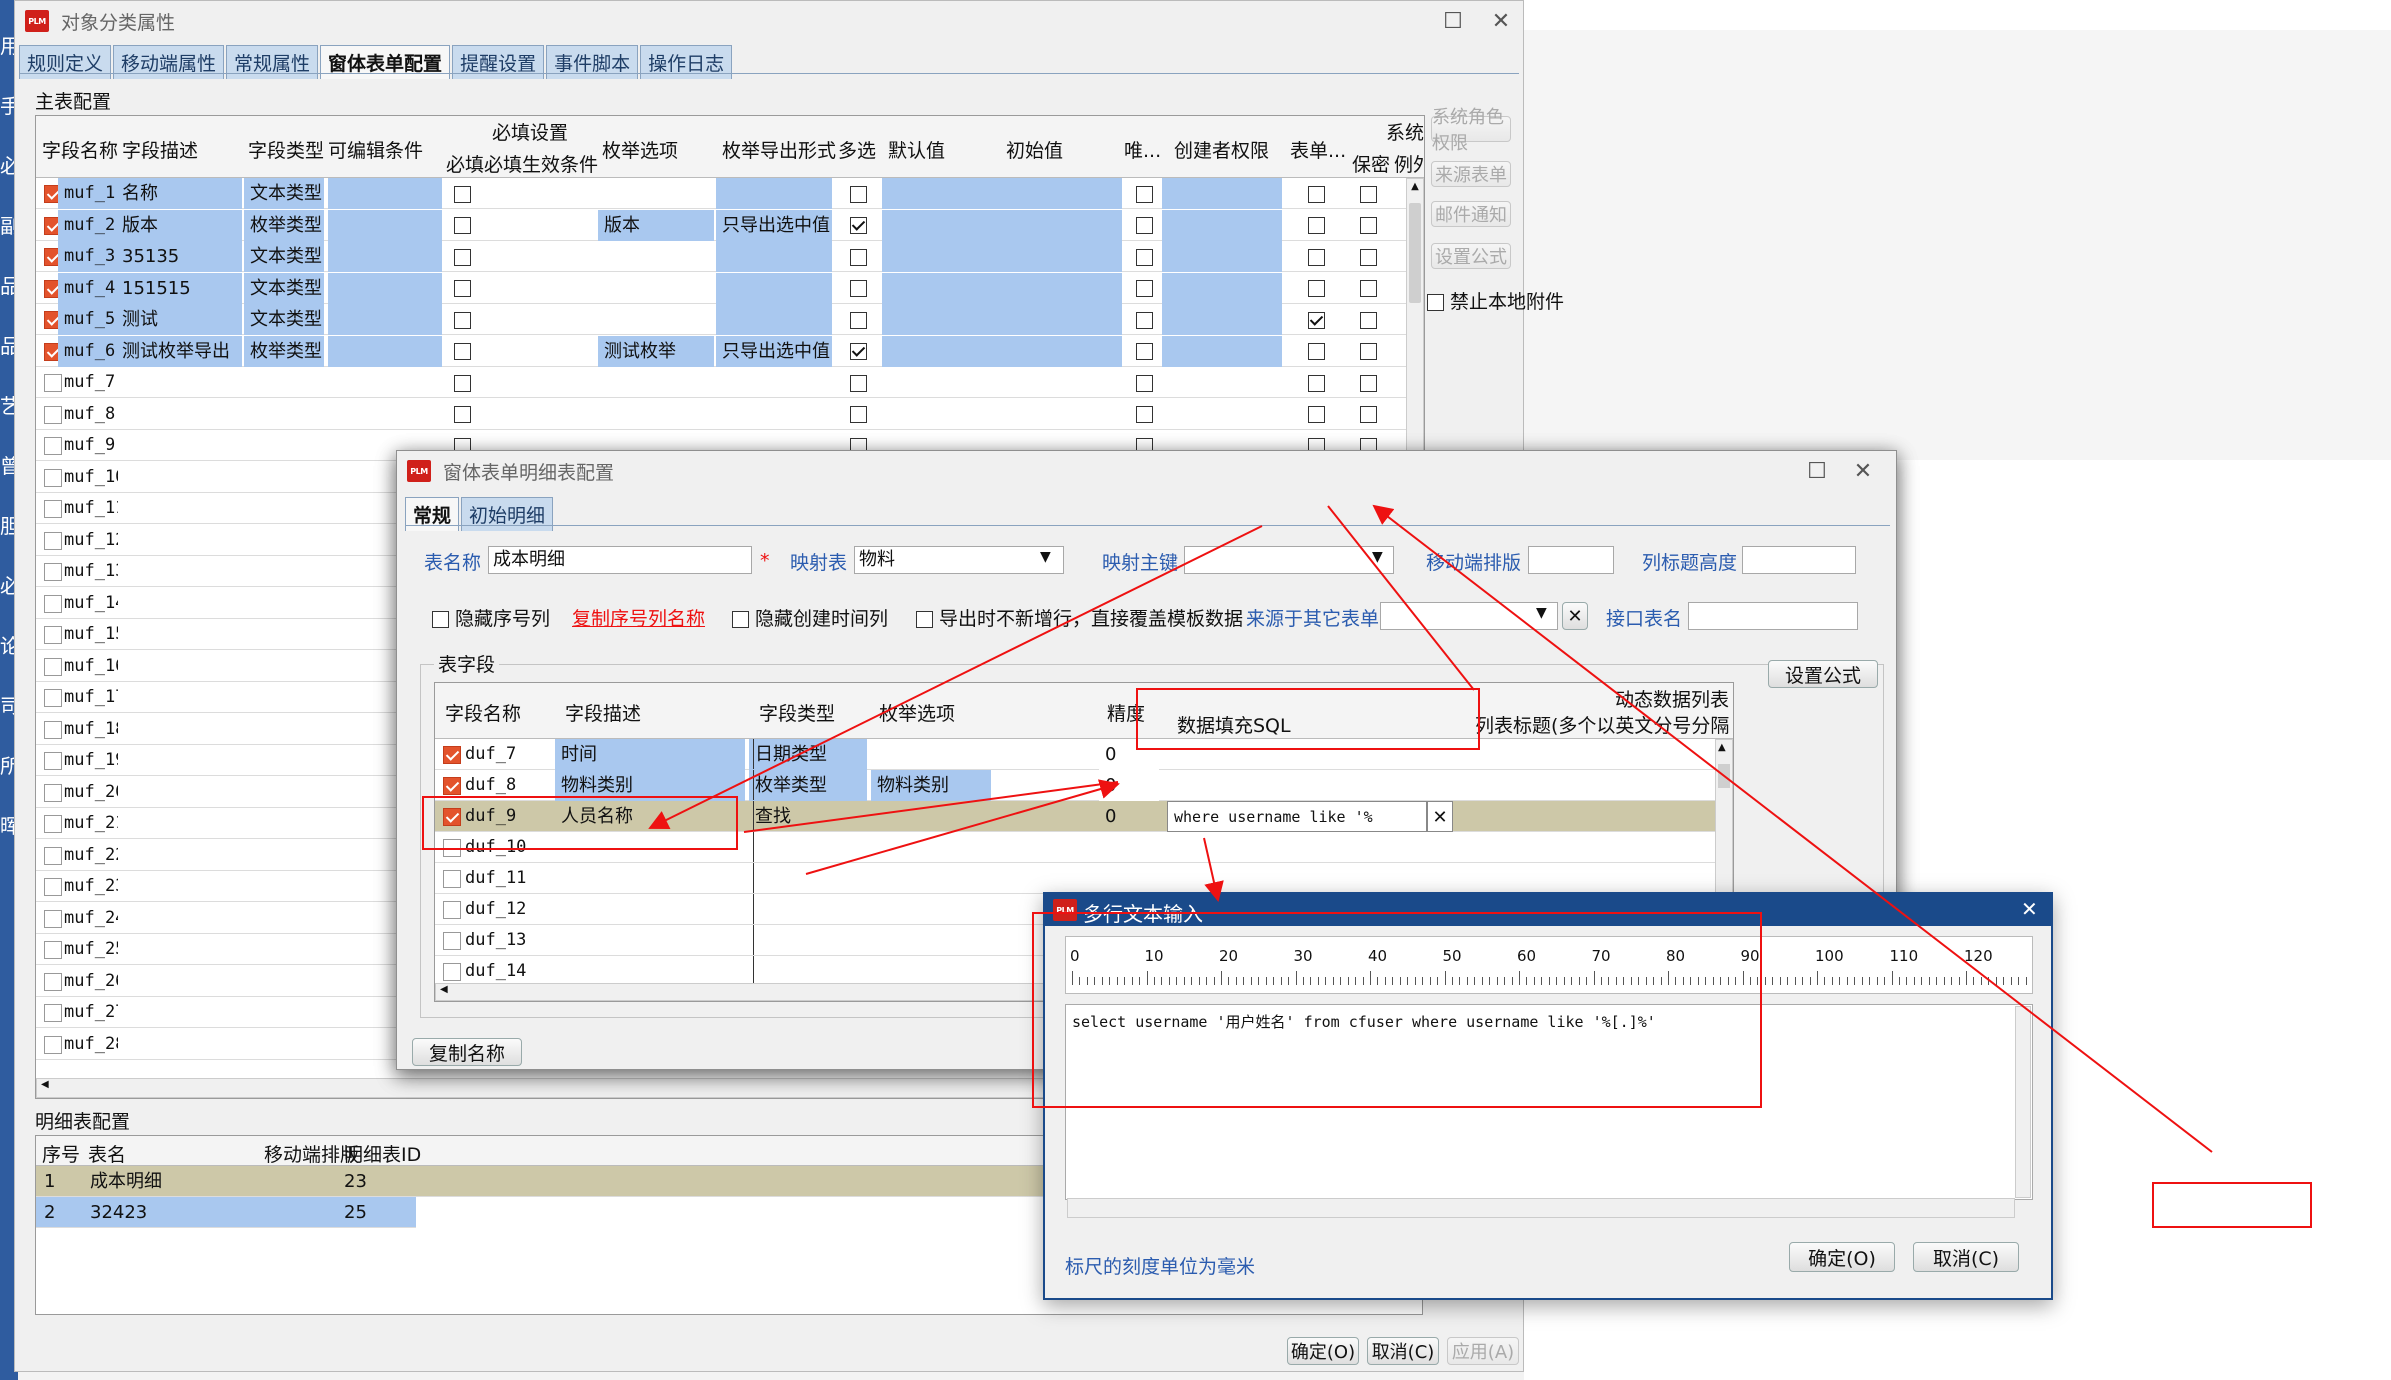  I want to click on col-required-cond: 必填生效条件, so click(541, 163).